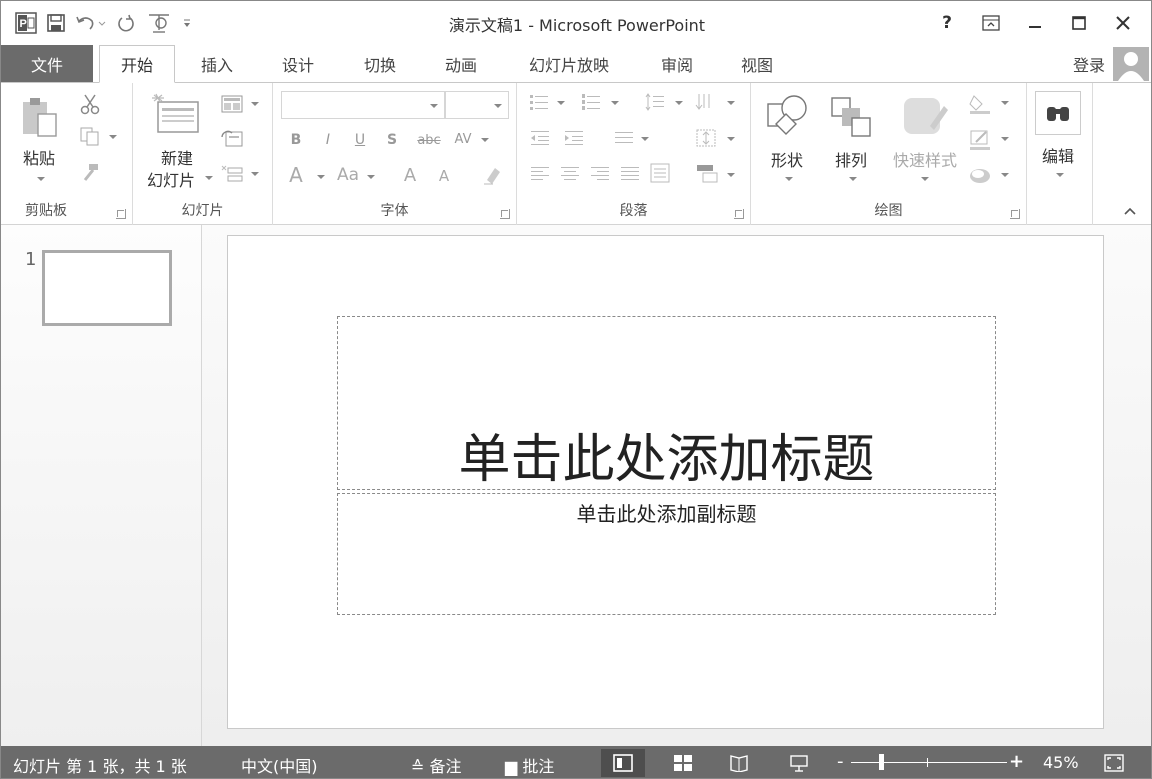 Image resolution: width=1152 pixels, height=779 pixels. What do you see at coordinates (137, 64) in the screenshot?
I see `tab-home: 开始` at bounding box center [137, 64].